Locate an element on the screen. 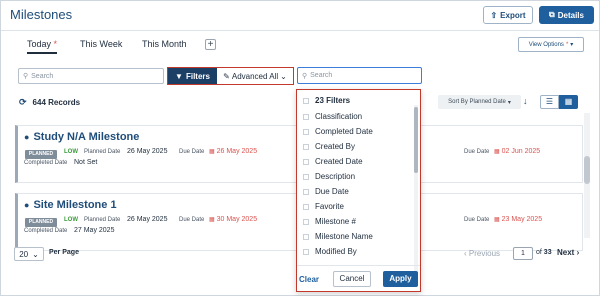 The width and height of the screenshot is (600, 296). filters-count: 23 Filters is located at coordinates (333, 100).